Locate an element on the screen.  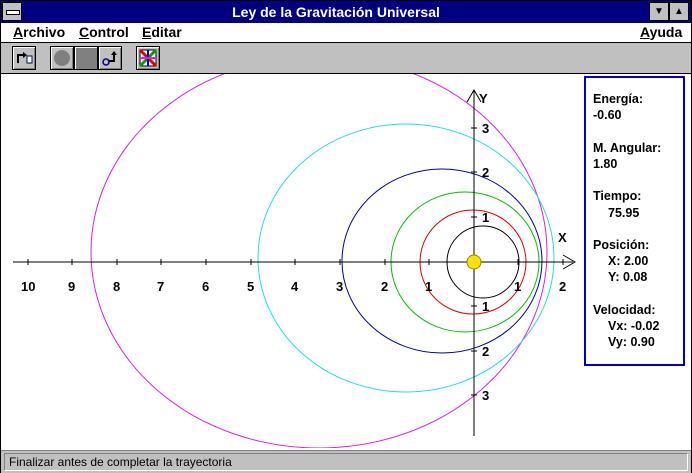
y-axis-label: Y is located at coordinates (483, 98).